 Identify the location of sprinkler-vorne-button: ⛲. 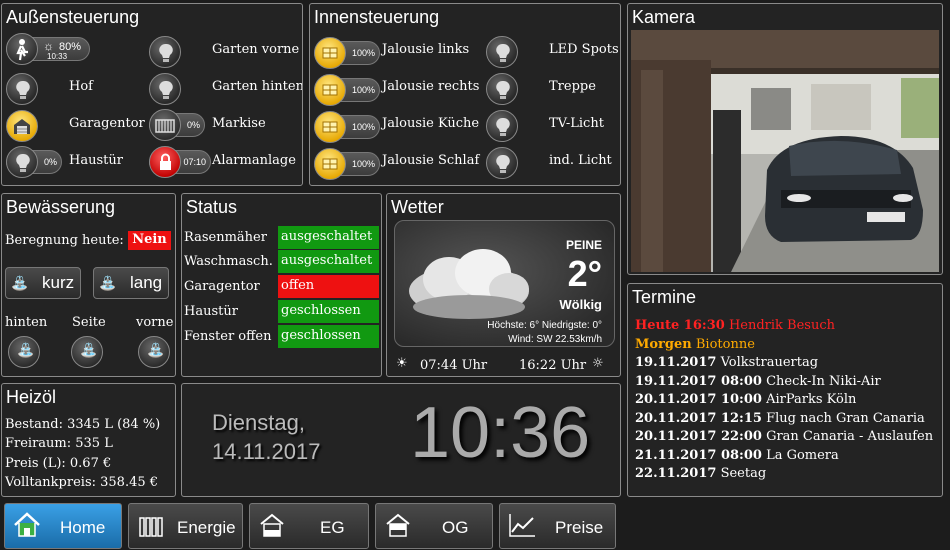
(154, 352).